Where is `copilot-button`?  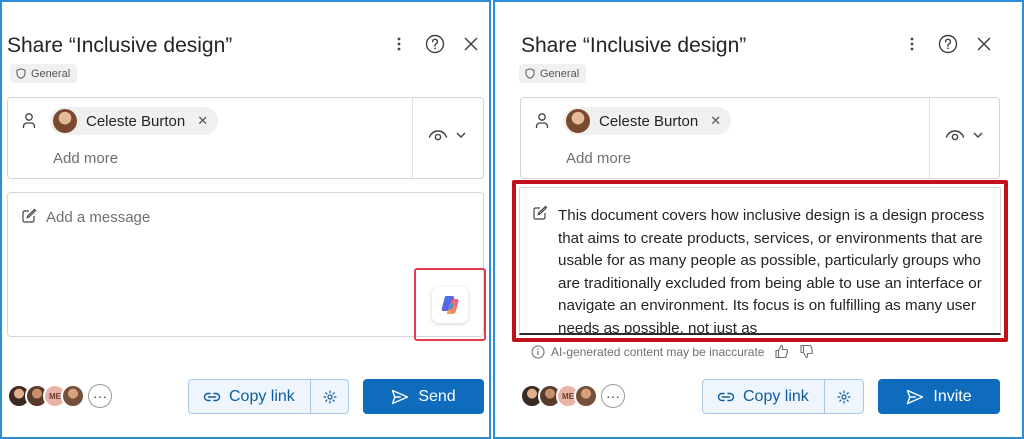
copilot-button is located at coordinates (450, 305).